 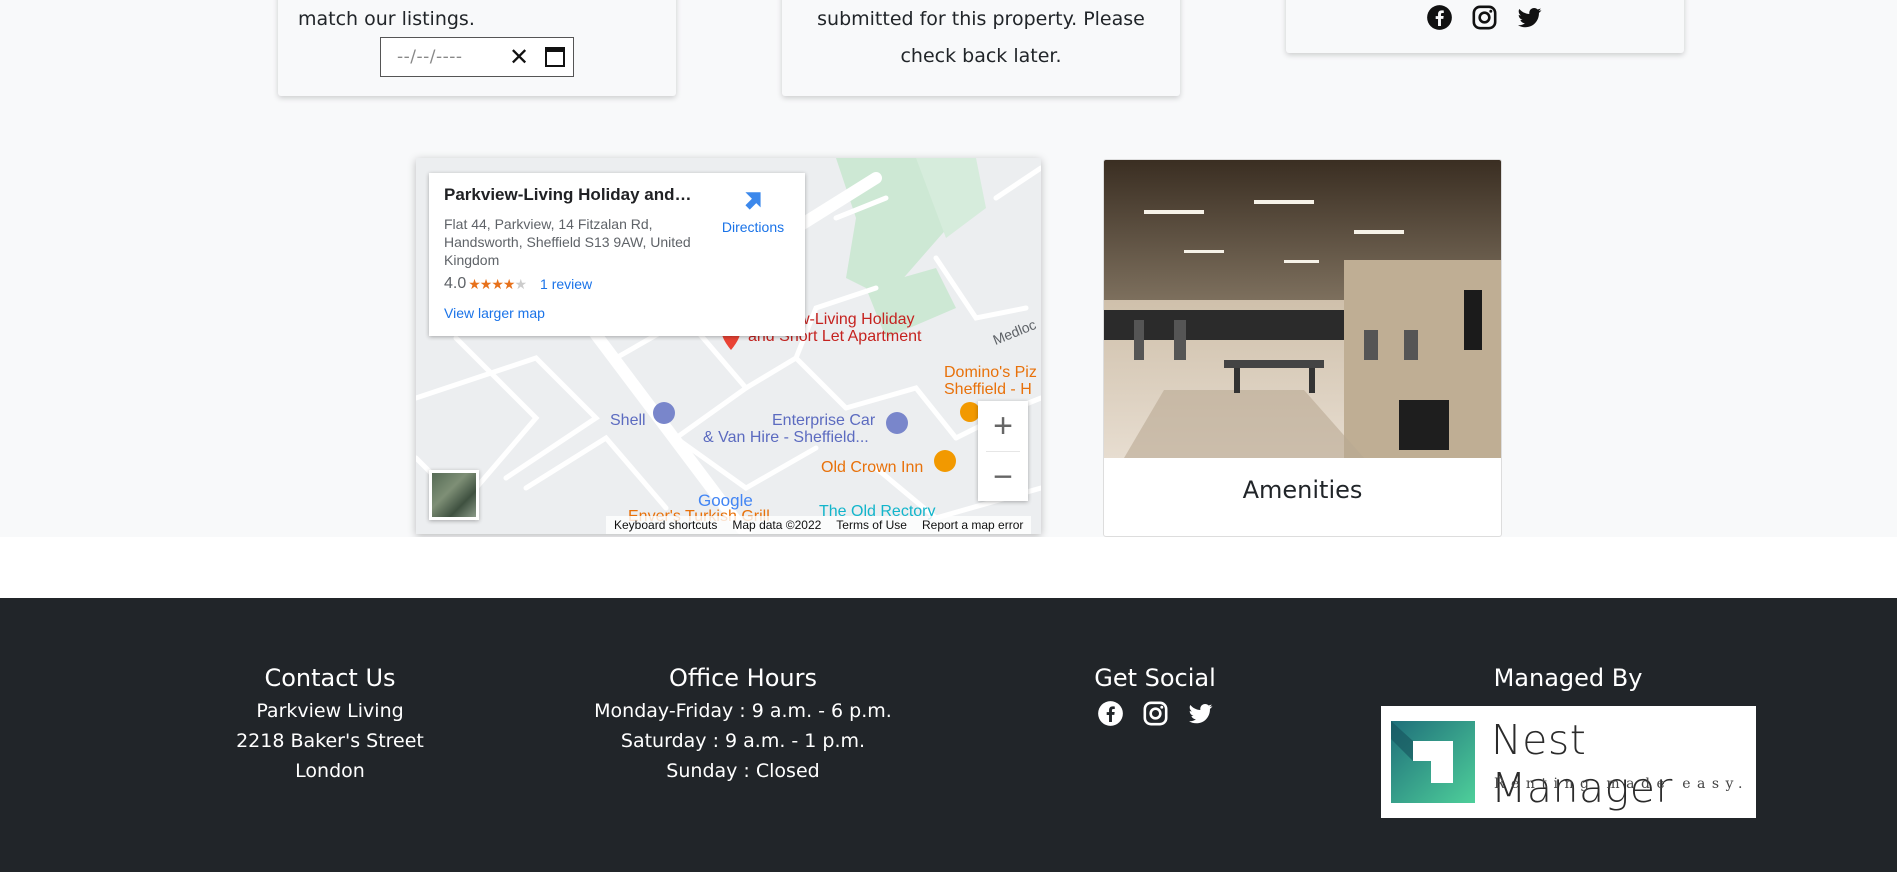 What do you see at coordinates (753, 201) in the screenshot?
I see `directions-icon` at bounding box center [753, 201].